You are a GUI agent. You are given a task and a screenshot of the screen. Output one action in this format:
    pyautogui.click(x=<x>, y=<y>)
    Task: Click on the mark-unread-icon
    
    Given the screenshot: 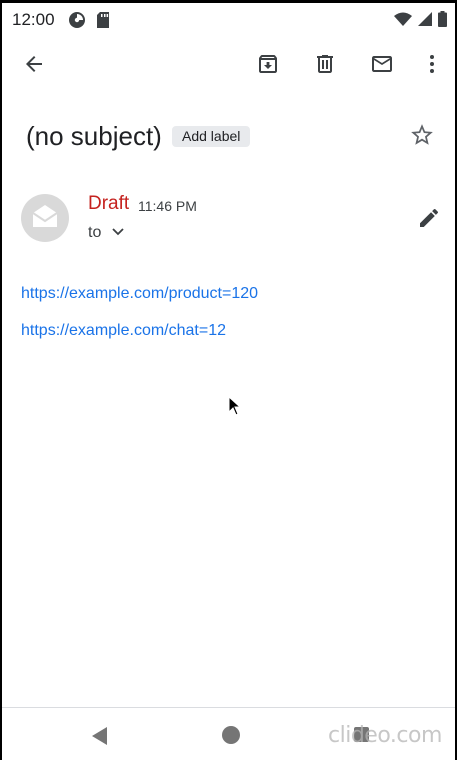 What is the action you would take?
    pyautogui.click(x=382, y=66)
    